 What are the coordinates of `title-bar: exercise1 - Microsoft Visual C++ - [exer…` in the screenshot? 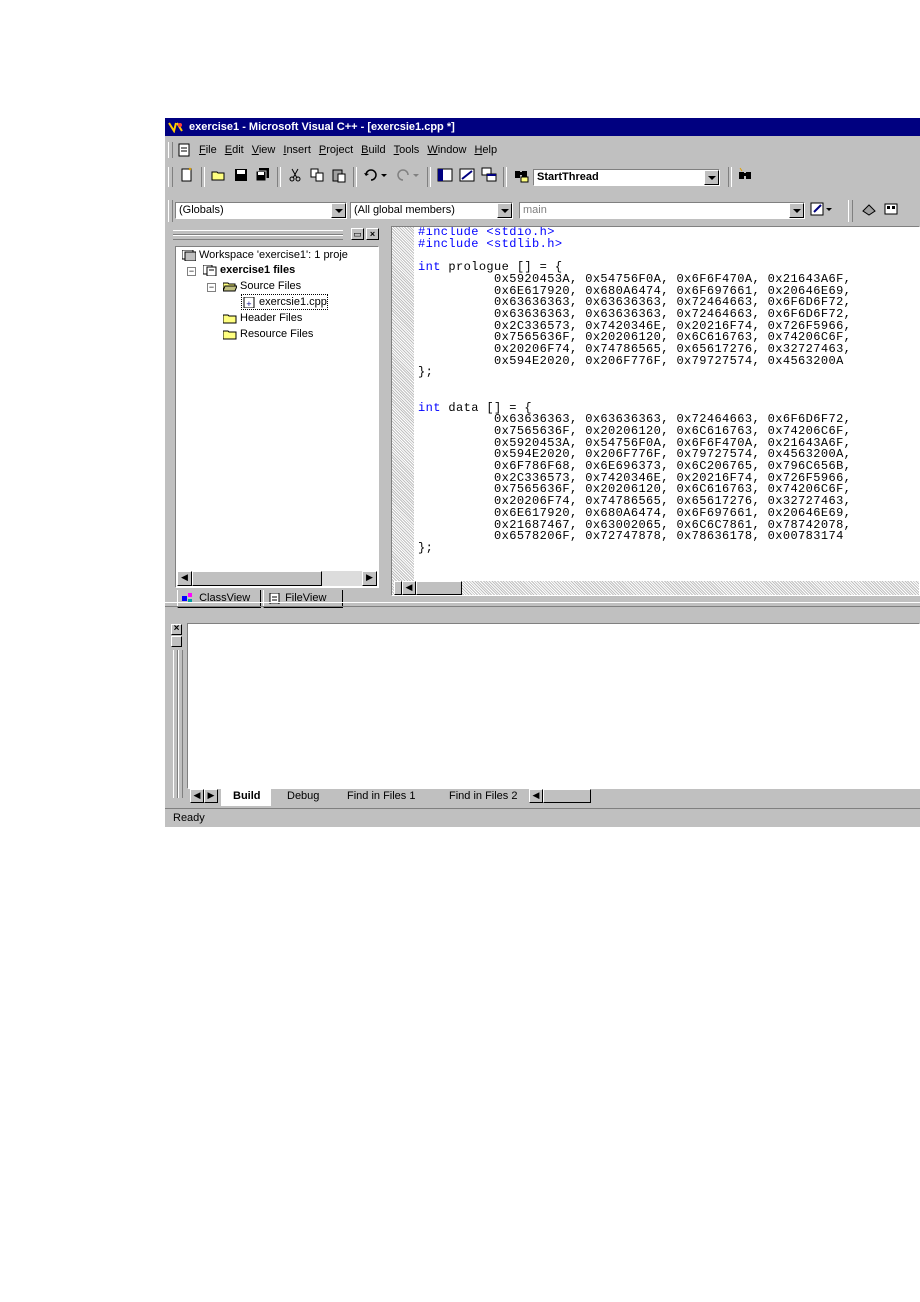 It's located at (542, 127).